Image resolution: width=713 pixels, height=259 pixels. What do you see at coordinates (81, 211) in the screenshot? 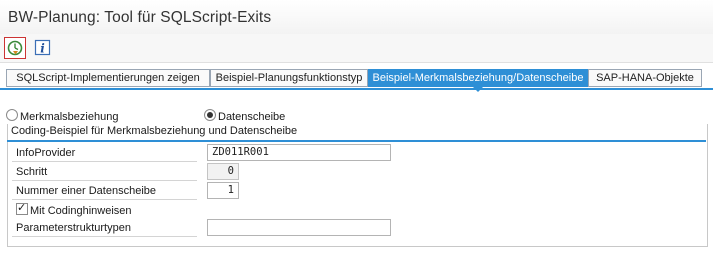
I see `codinghinweise-label: Mit Codinghinweisen` at bounding box center [81, 211].